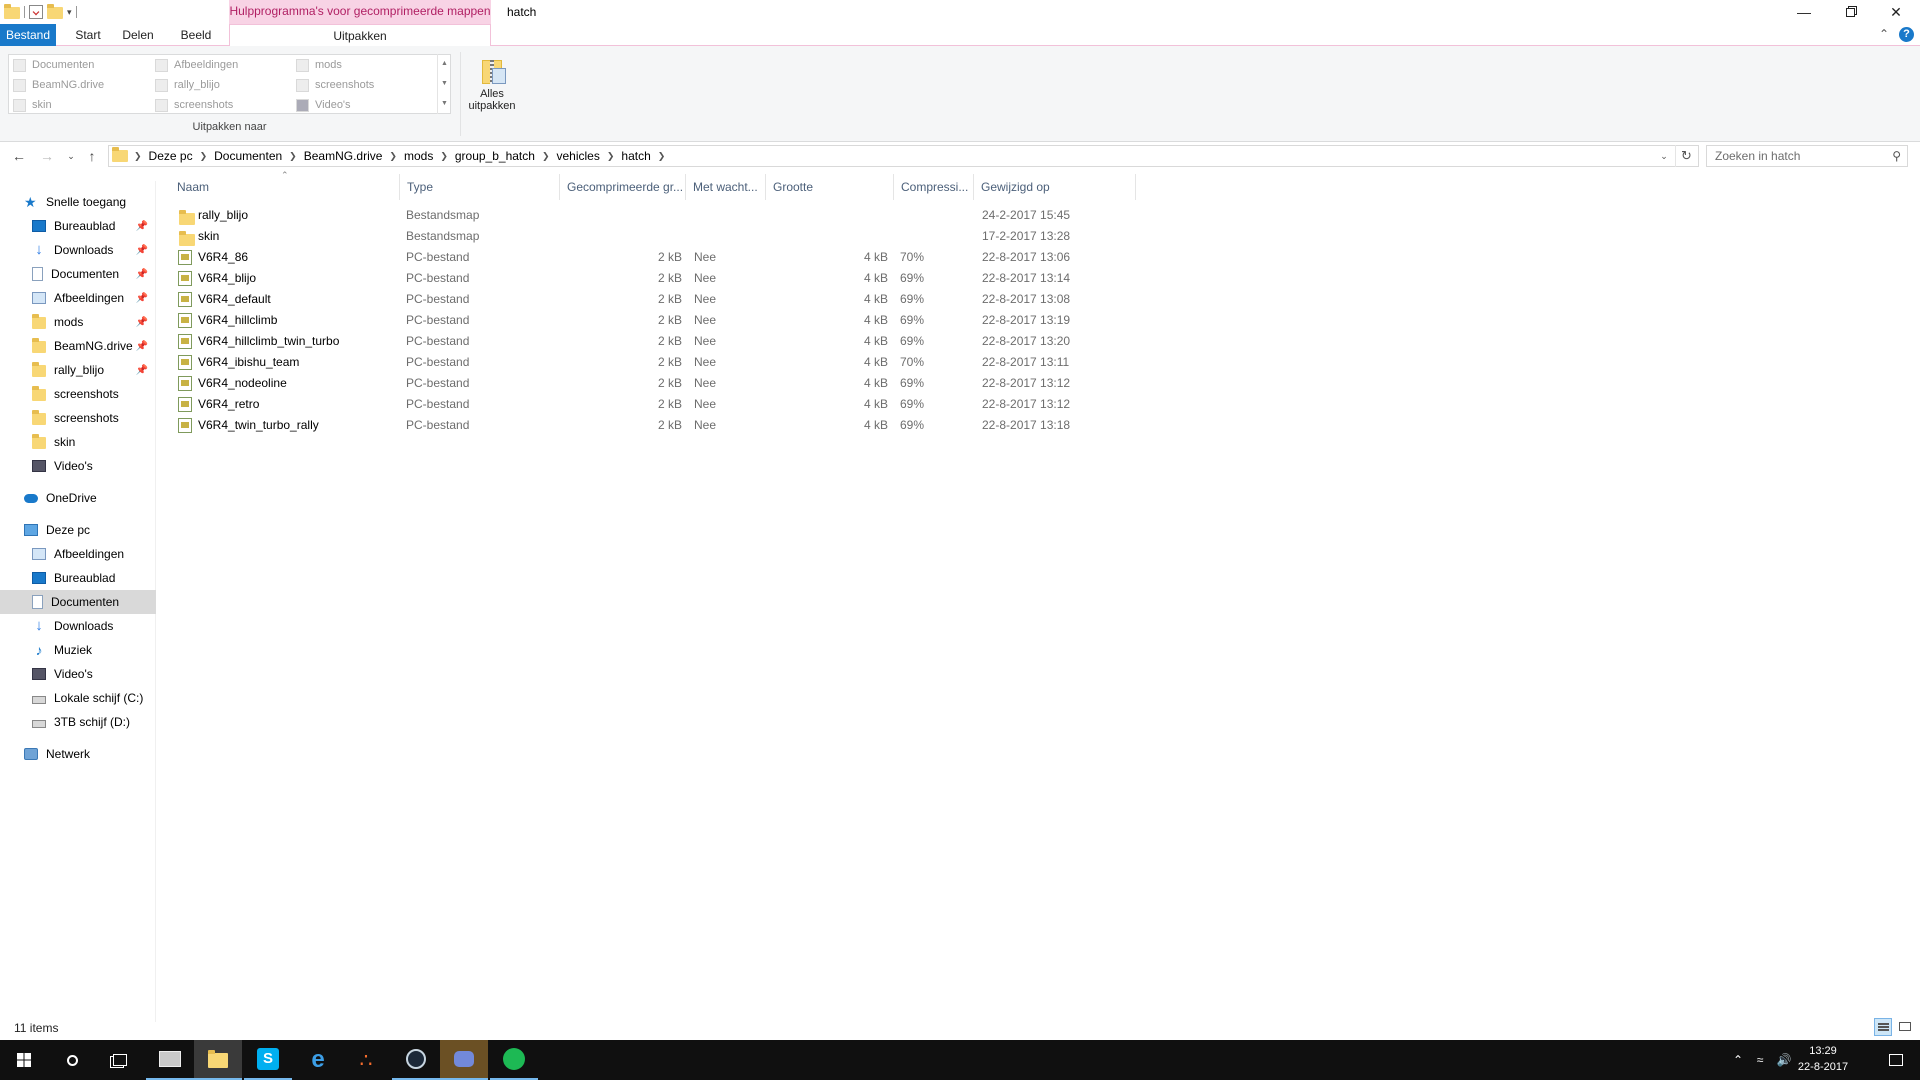  What do you see at coordinates (78, 498) in the screenshot?
I see `nav-item-onedrive: OneDrive` at bounding box center [78, 498].